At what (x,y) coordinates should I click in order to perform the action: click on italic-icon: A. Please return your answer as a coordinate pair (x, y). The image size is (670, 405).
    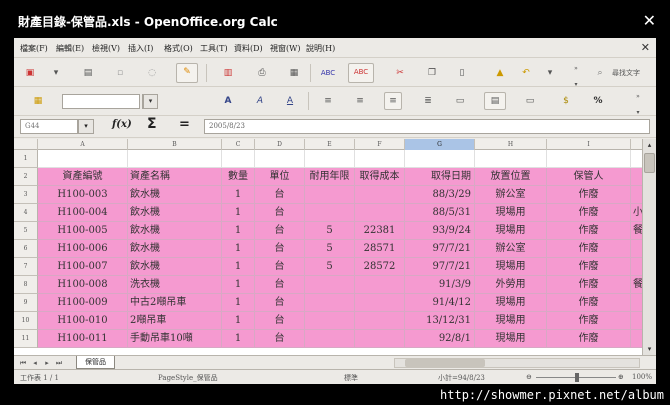
    Looking at the image, I should click on (260, 101).